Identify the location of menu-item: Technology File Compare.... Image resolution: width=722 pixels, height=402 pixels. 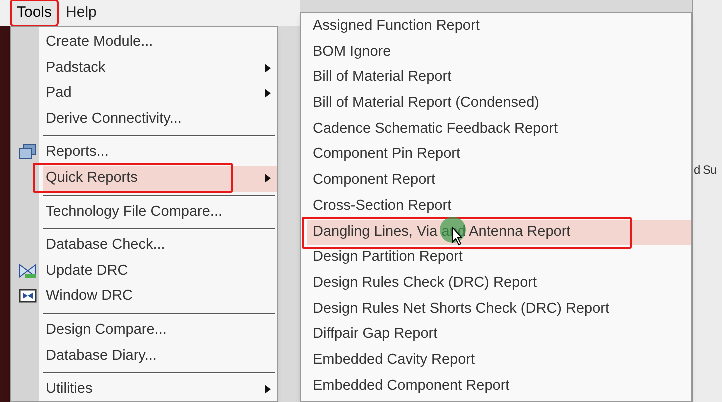
(160, 213).